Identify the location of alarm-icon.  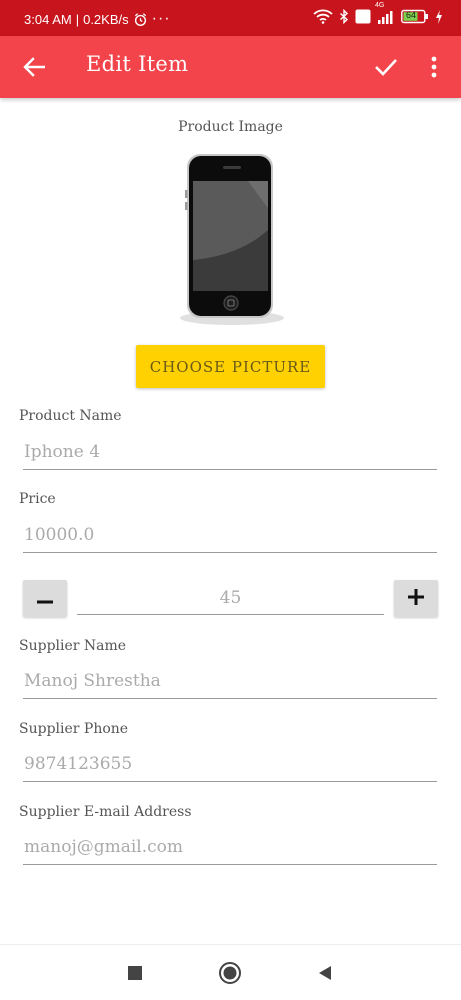
(140, 19).